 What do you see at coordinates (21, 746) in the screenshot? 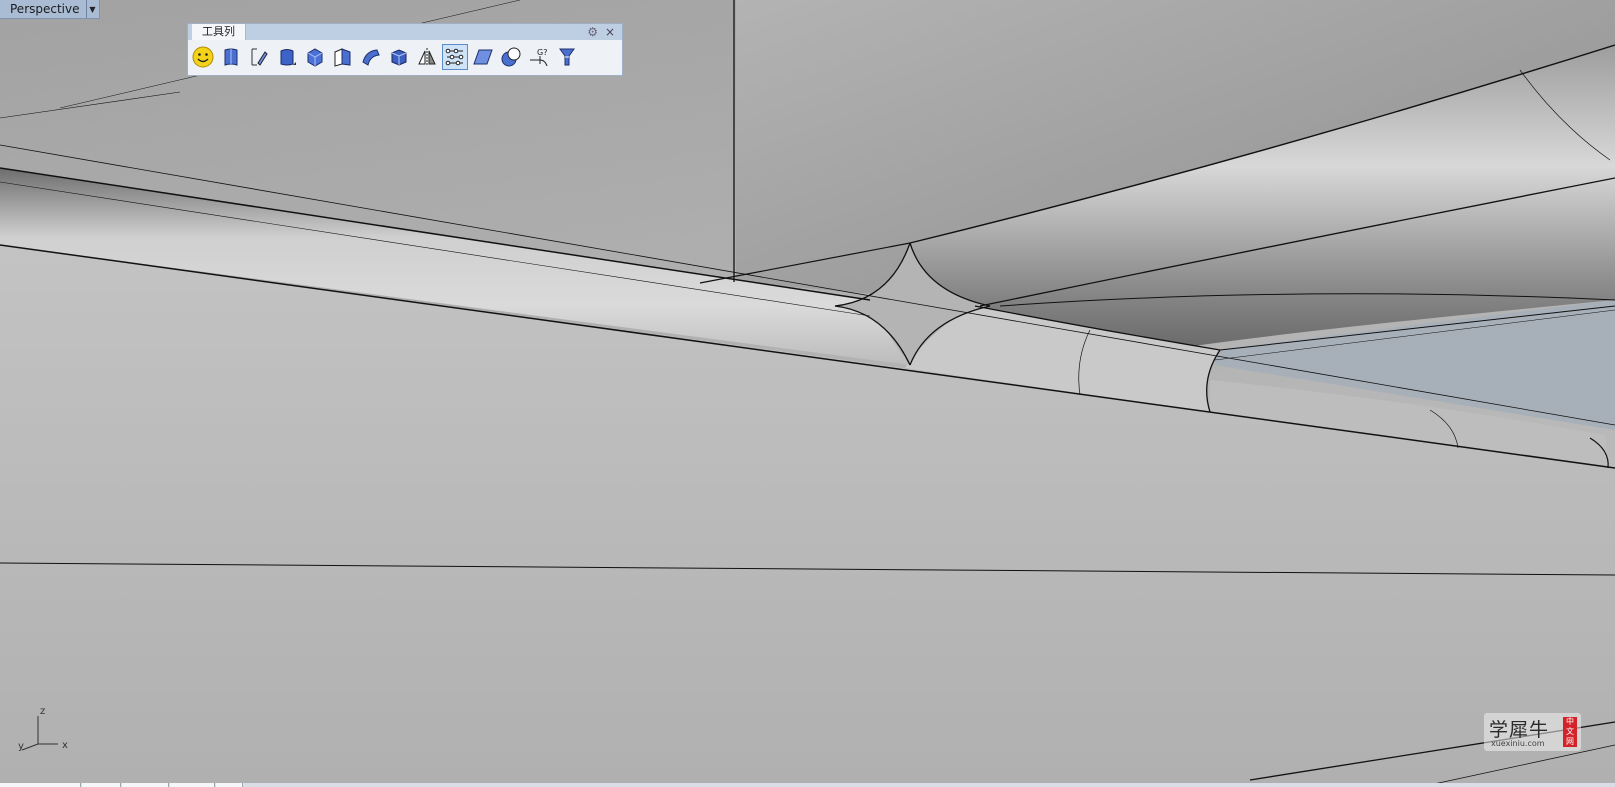
I see `axis-y-label: y` at bounding box center [21, 746].